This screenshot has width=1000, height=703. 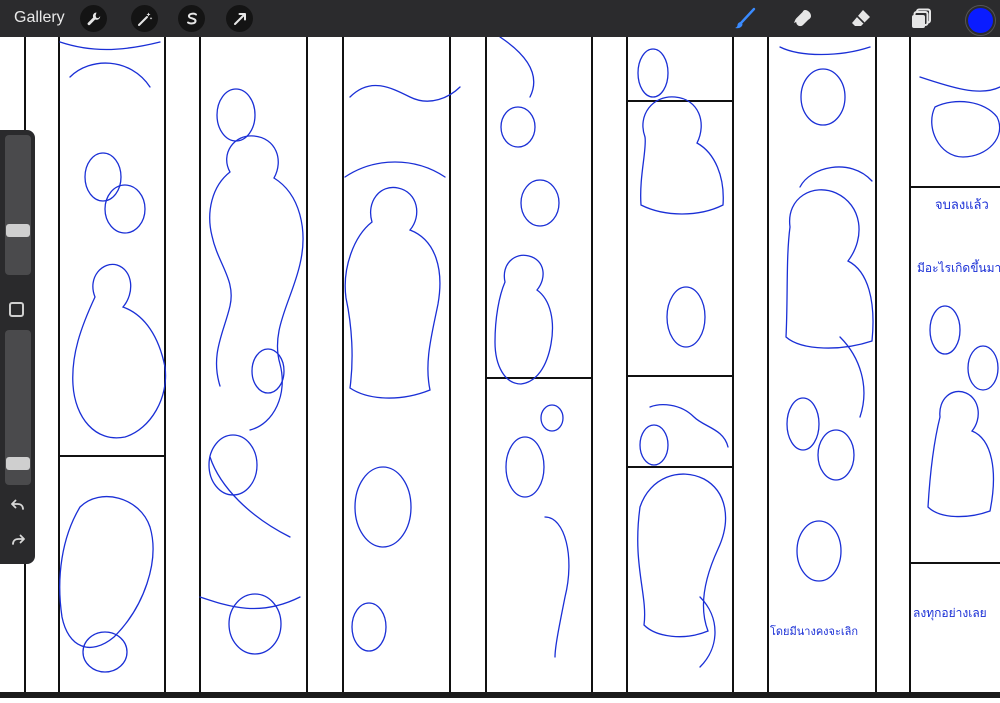 What do you see at coordinates (980, 20) in the screenshot?
I see `color-swatch-button` at bounding box center [980, 20].